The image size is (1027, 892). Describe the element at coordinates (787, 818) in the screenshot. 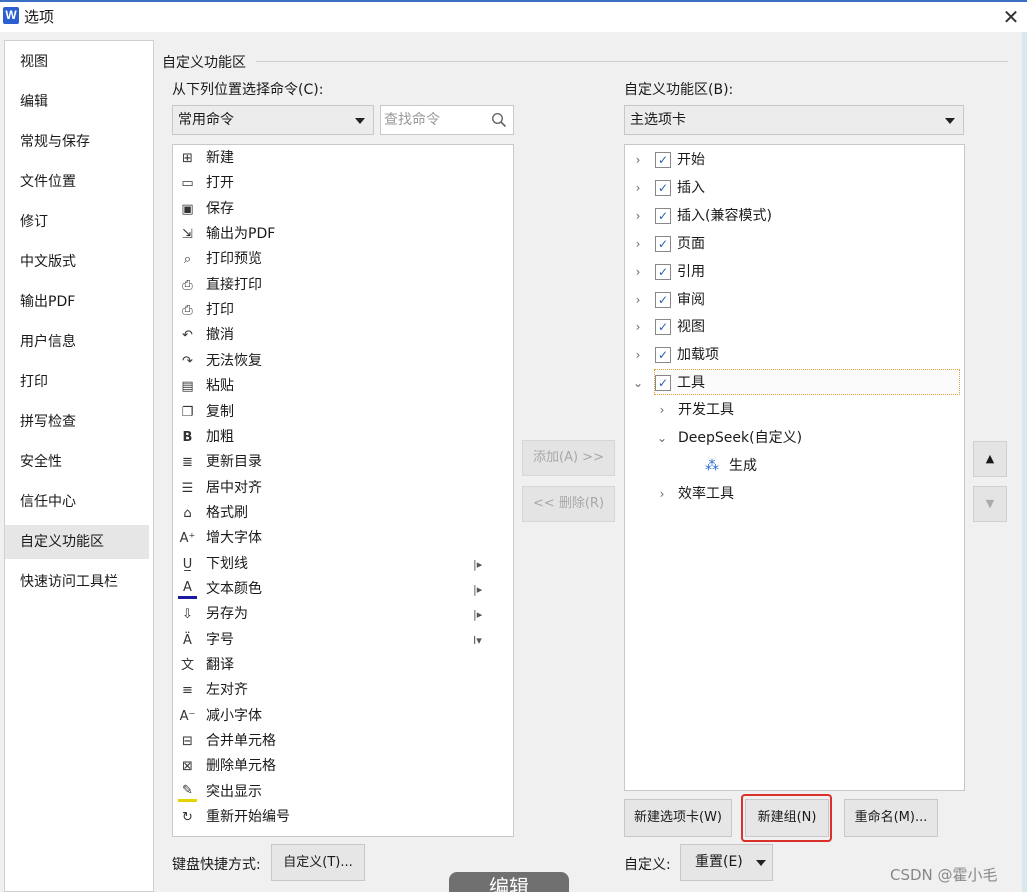

I see `new-group-button: 新建组(N)` at that location.